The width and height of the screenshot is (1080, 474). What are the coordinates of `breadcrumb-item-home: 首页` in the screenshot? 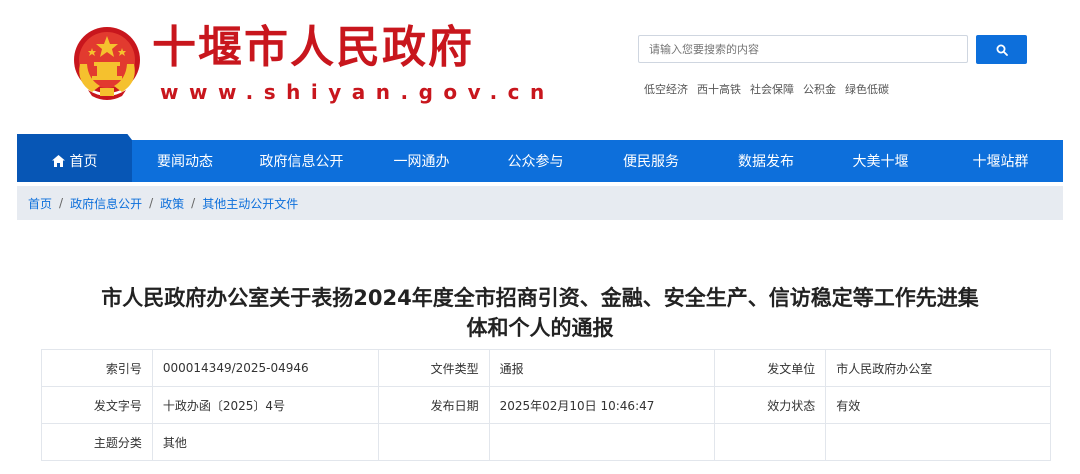 It's located at (40, 203).